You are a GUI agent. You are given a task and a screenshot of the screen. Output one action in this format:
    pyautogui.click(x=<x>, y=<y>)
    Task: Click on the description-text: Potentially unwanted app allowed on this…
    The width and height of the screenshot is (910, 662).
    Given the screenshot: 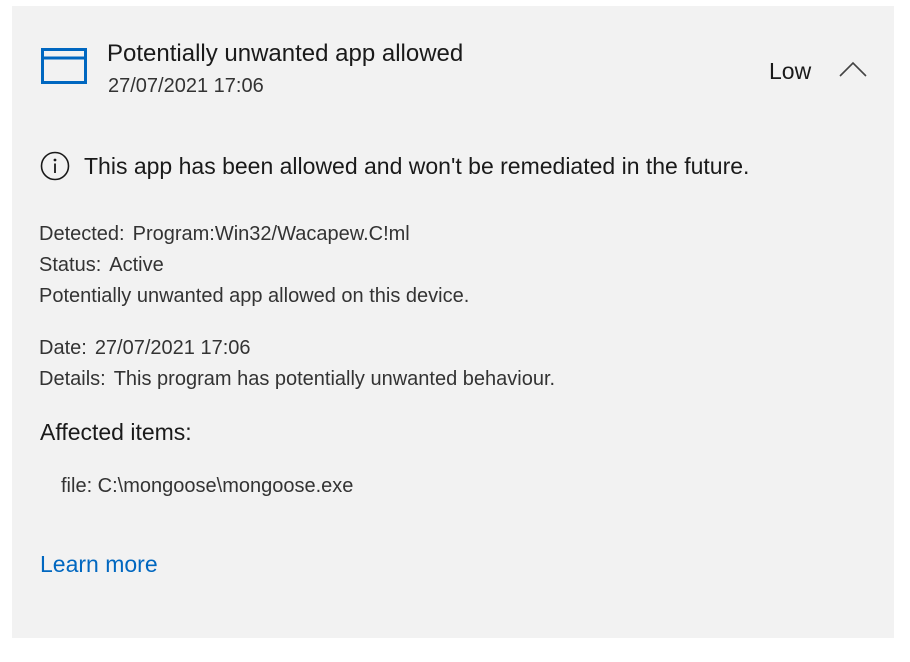 What is the action you would take?
    pyautogui.click(x=254, y=296)
    